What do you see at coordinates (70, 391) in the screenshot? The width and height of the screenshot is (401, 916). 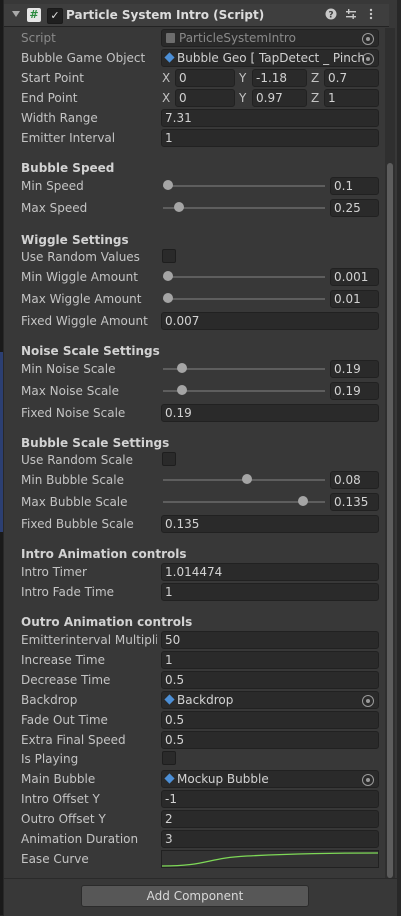 I see `max-noise-label: Max Noise Scale` at bounding box center [70, 391].